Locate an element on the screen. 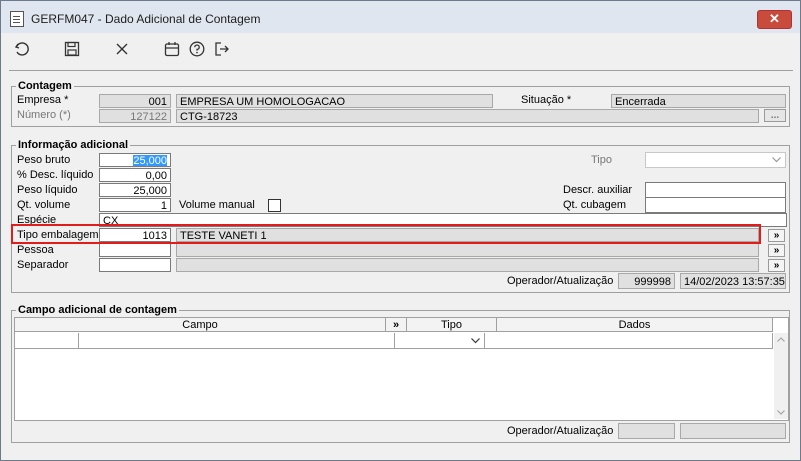 The width and height of the screenshot is (801, 461). peso-bruto-field: 25,000 is located at coordinates (135, 160).